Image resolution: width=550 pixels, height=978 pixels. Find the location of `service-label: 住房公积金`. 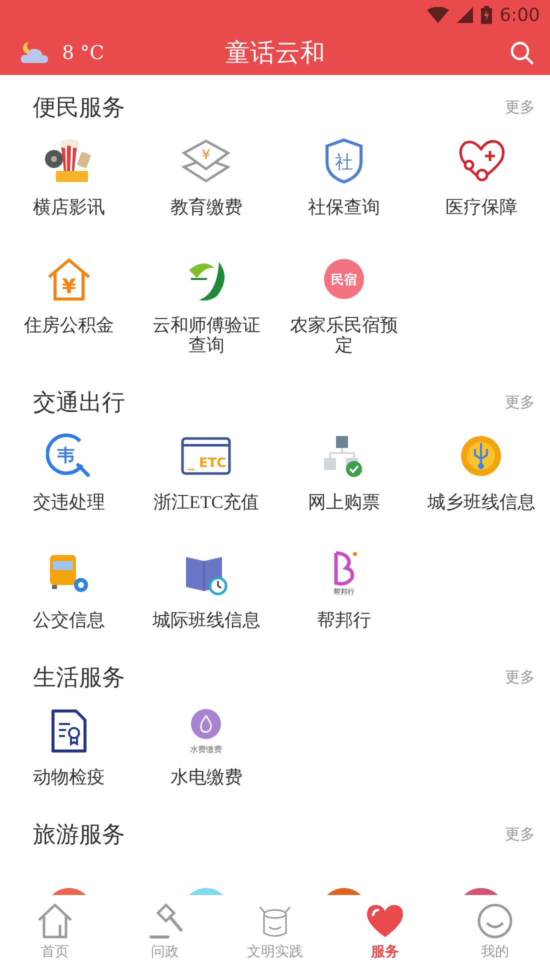

service-label: 住房公积金 is located at coordinates (68, 325).